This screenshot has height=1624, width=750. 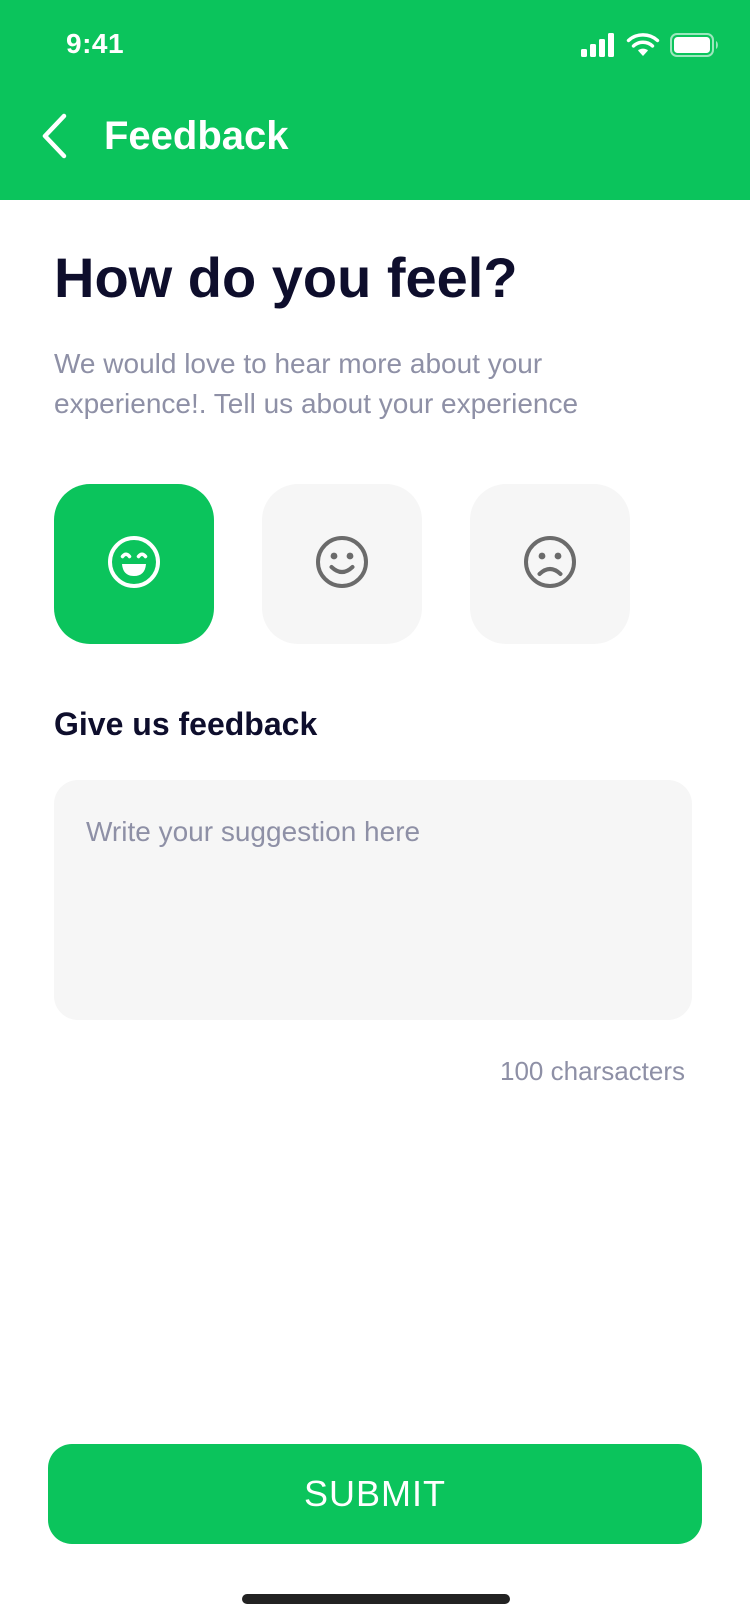 What do you see at coordinates (375, 100) in the screenshot?
I see `header-bar: 9:41 Feedback` at bounding box center [375, 100].